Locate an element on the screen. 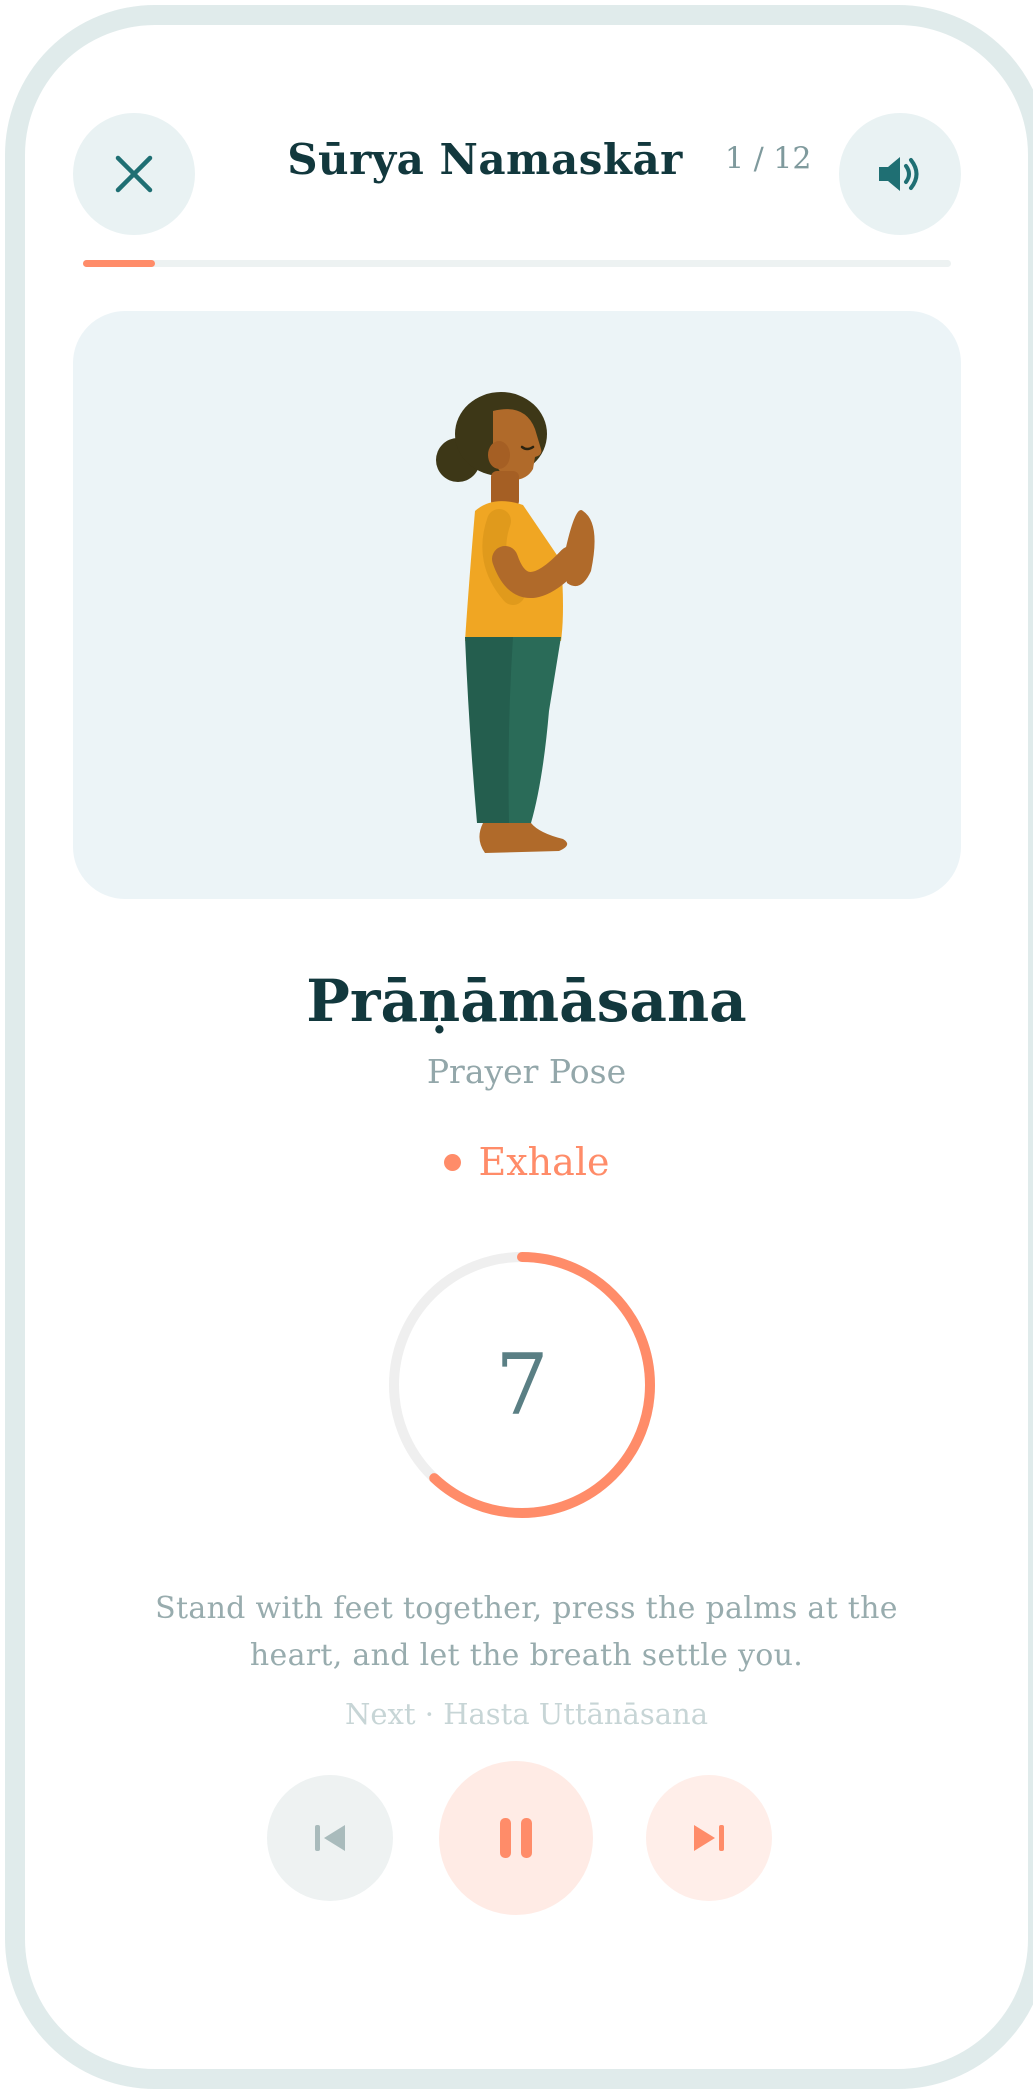 This screenshot has height=2089, width=1033. skip-previous-icon is located at coordinates (330, 1838).